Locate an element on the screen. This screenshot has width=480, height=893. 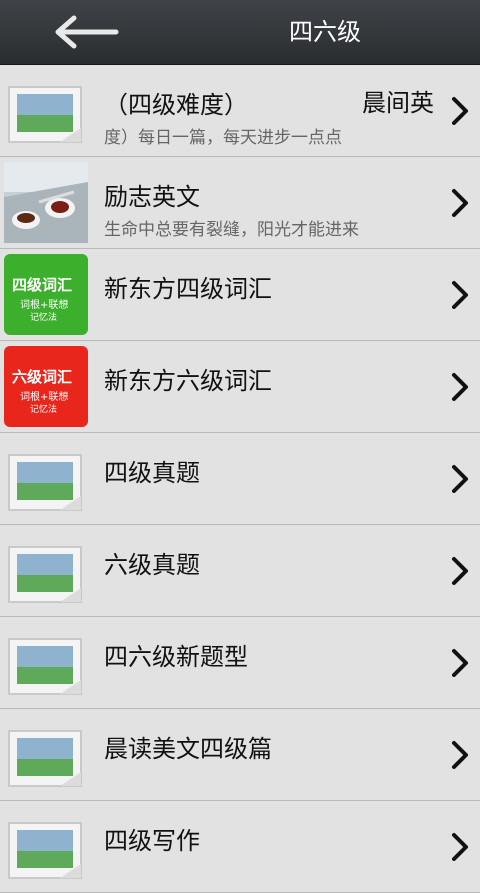
list-item: （四级难度） 晨间英 度）每日一篇，每天进步一点点 is located at coordinates (240, 111).